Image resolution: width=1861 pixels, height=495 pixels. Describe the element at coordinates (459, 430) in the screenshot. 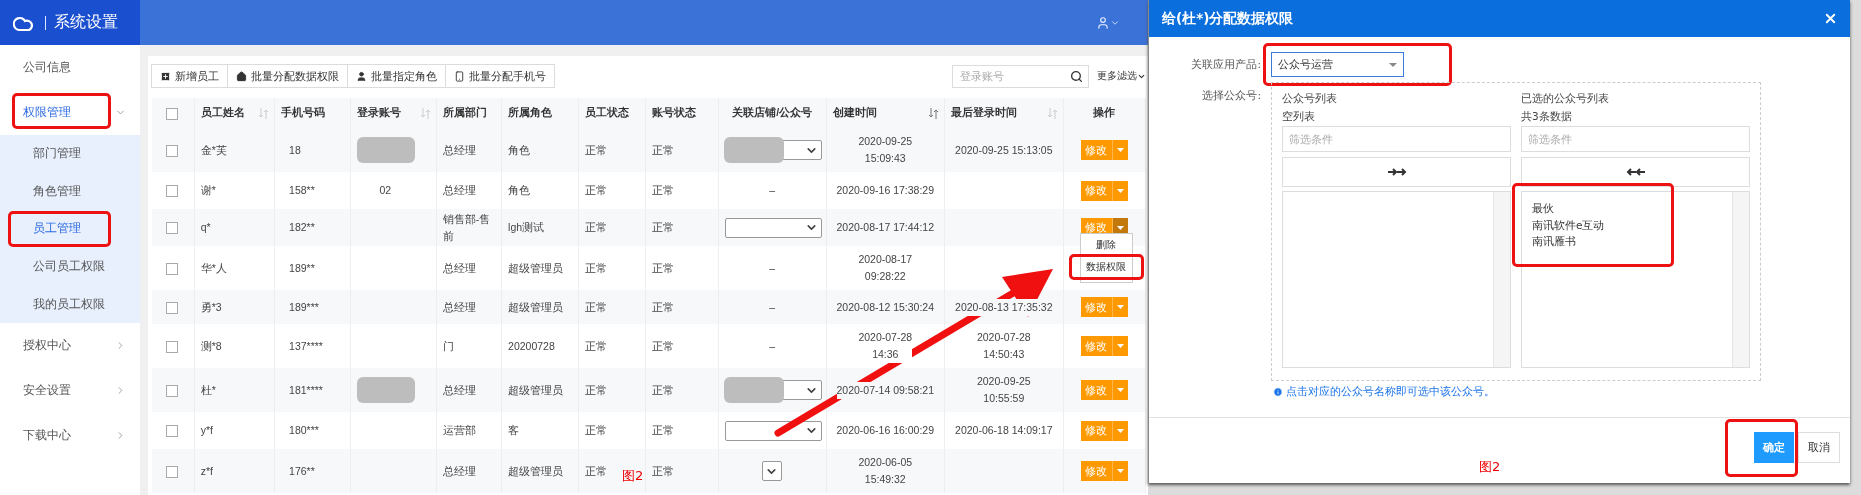

I see `department: 运营部` at that location.